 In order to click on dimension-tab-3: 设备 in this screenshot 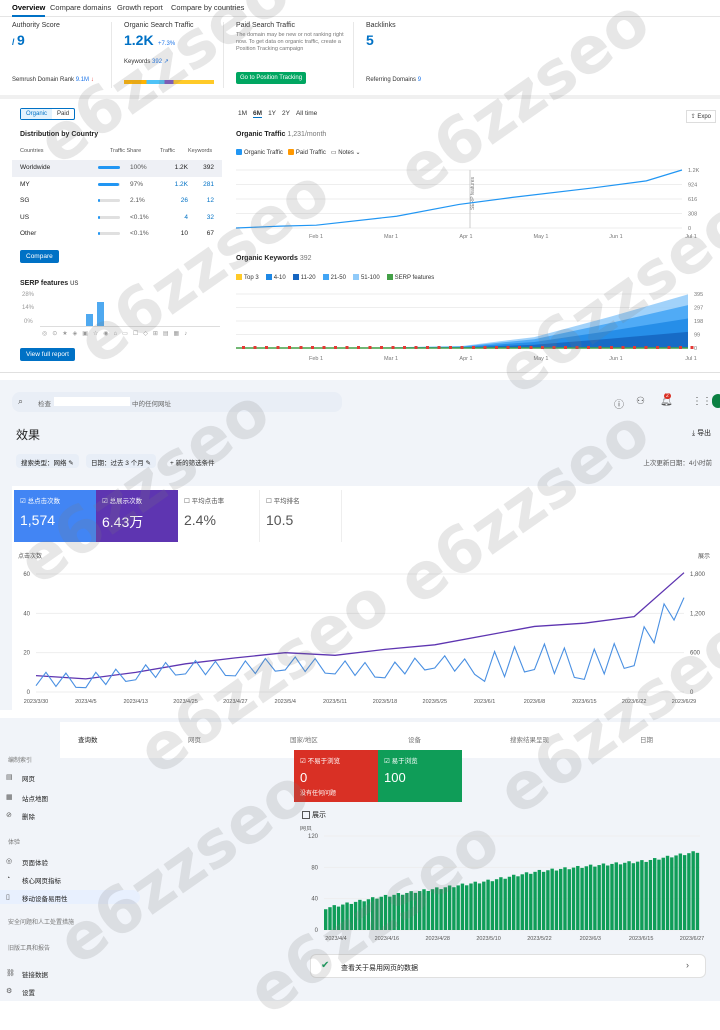, I will do `click(414, 739)`.